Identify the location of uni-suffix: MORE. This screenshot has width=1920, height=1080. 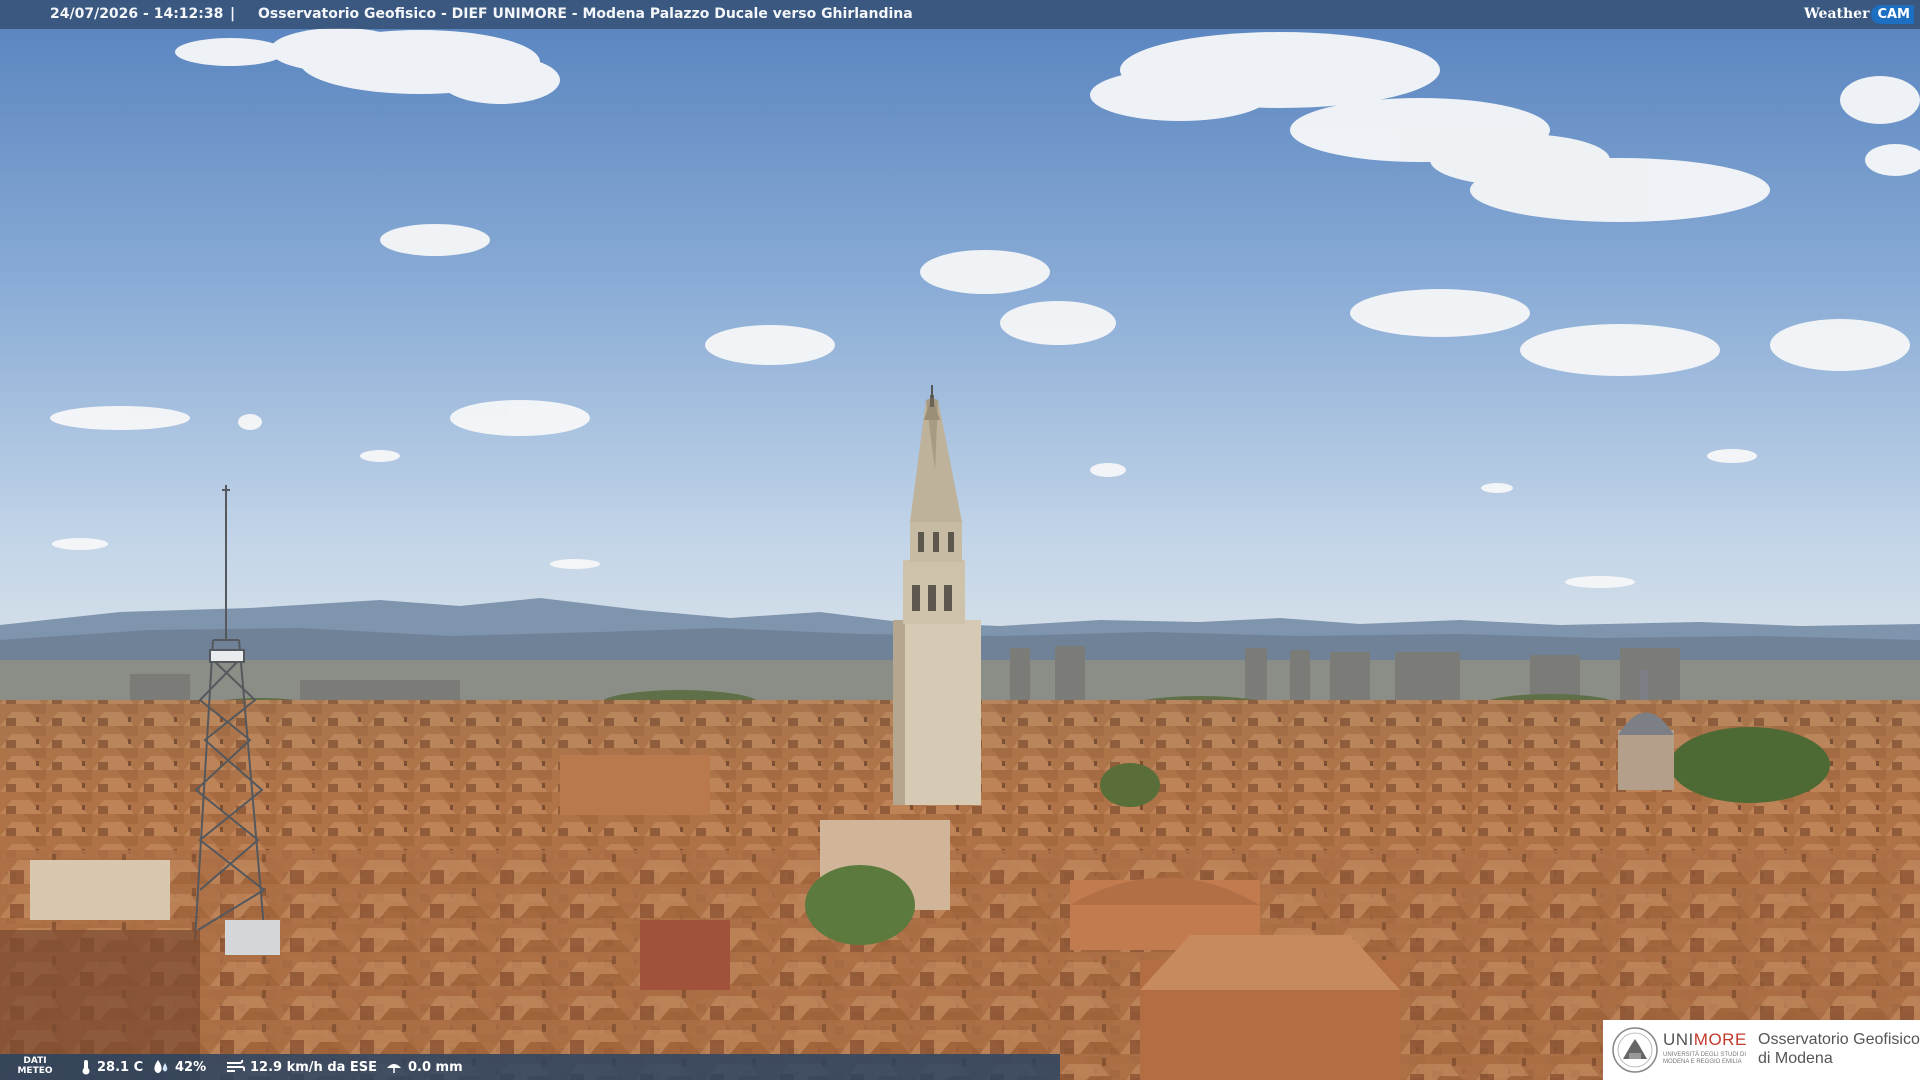
(1720, 1039).